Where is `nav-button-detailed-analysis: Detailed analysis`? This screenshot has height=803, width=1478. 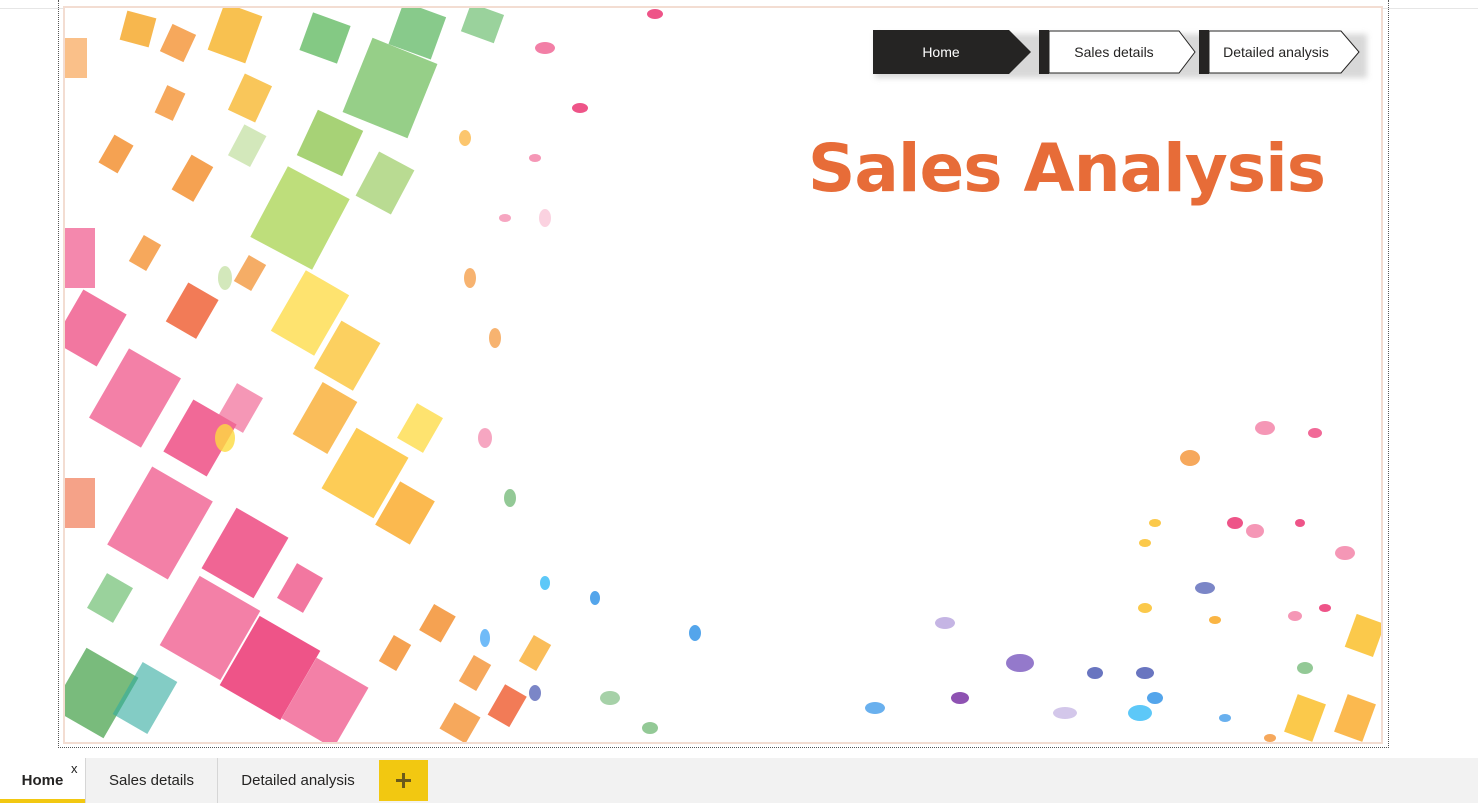
nav-button-detailed-analysis: Detailed analysis is located at coordinates (1281, 52).